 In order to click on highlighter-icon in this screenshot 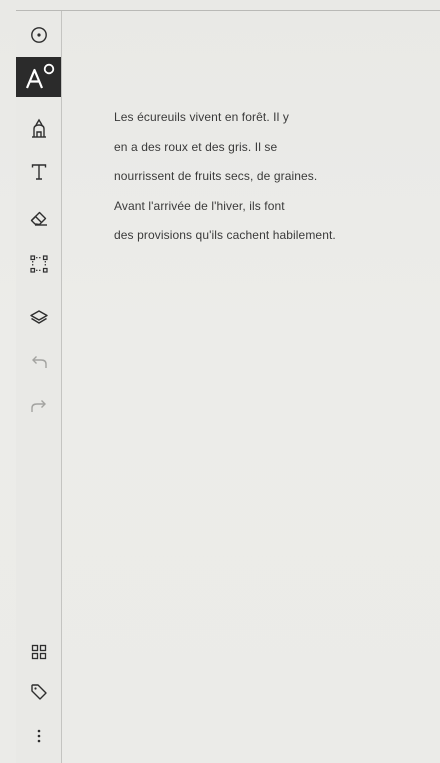, I will do `click(39, 128)`.